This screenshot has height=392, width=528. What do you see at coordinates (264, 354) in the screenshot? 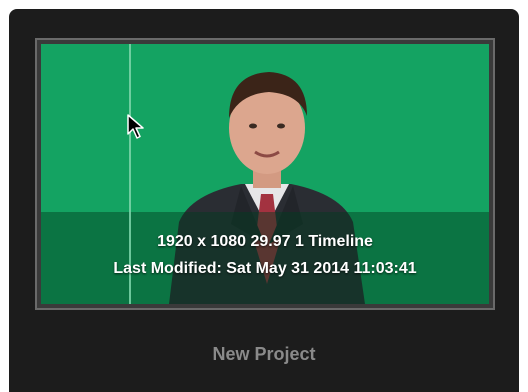
I see `project-name-label: New Project` at bounding box center [264, 354].